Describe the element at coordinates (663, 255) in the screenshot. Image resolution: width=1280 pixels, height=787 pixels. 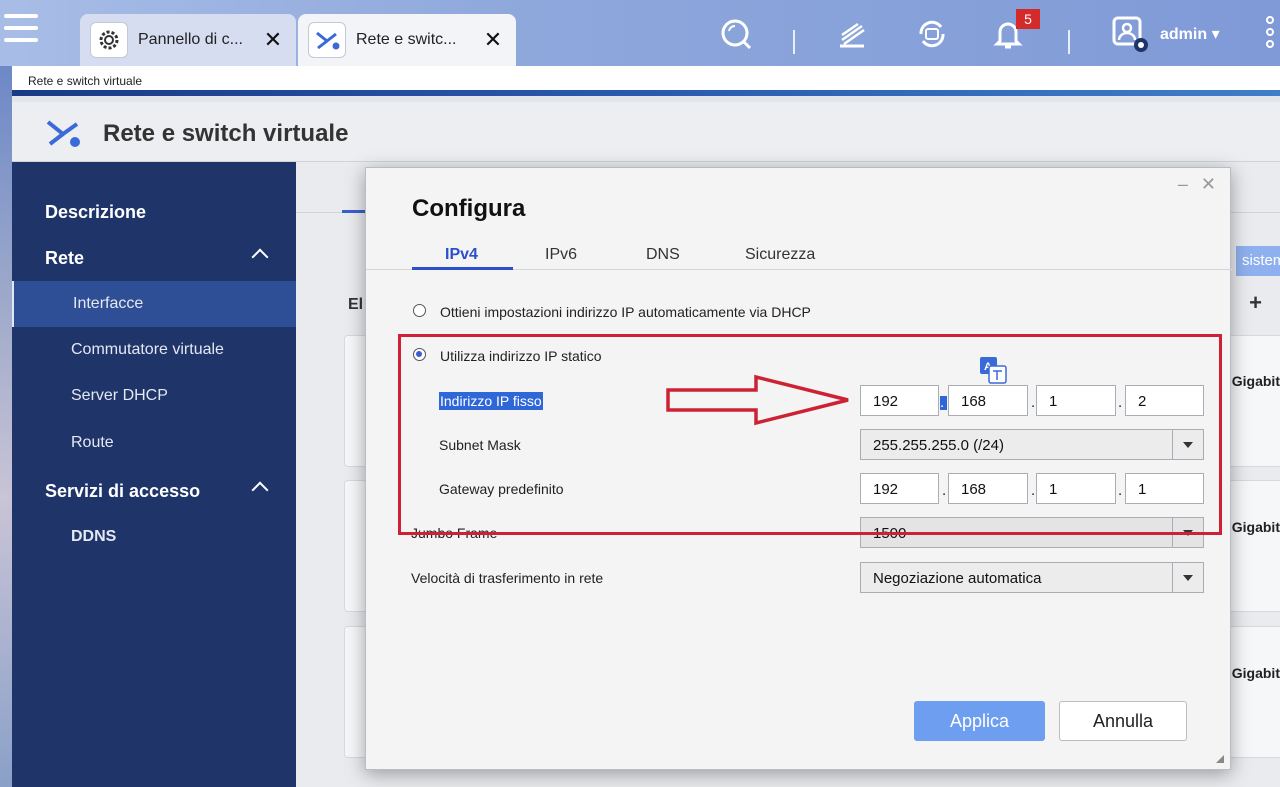
I see `tab-dns: DNS` at that location.